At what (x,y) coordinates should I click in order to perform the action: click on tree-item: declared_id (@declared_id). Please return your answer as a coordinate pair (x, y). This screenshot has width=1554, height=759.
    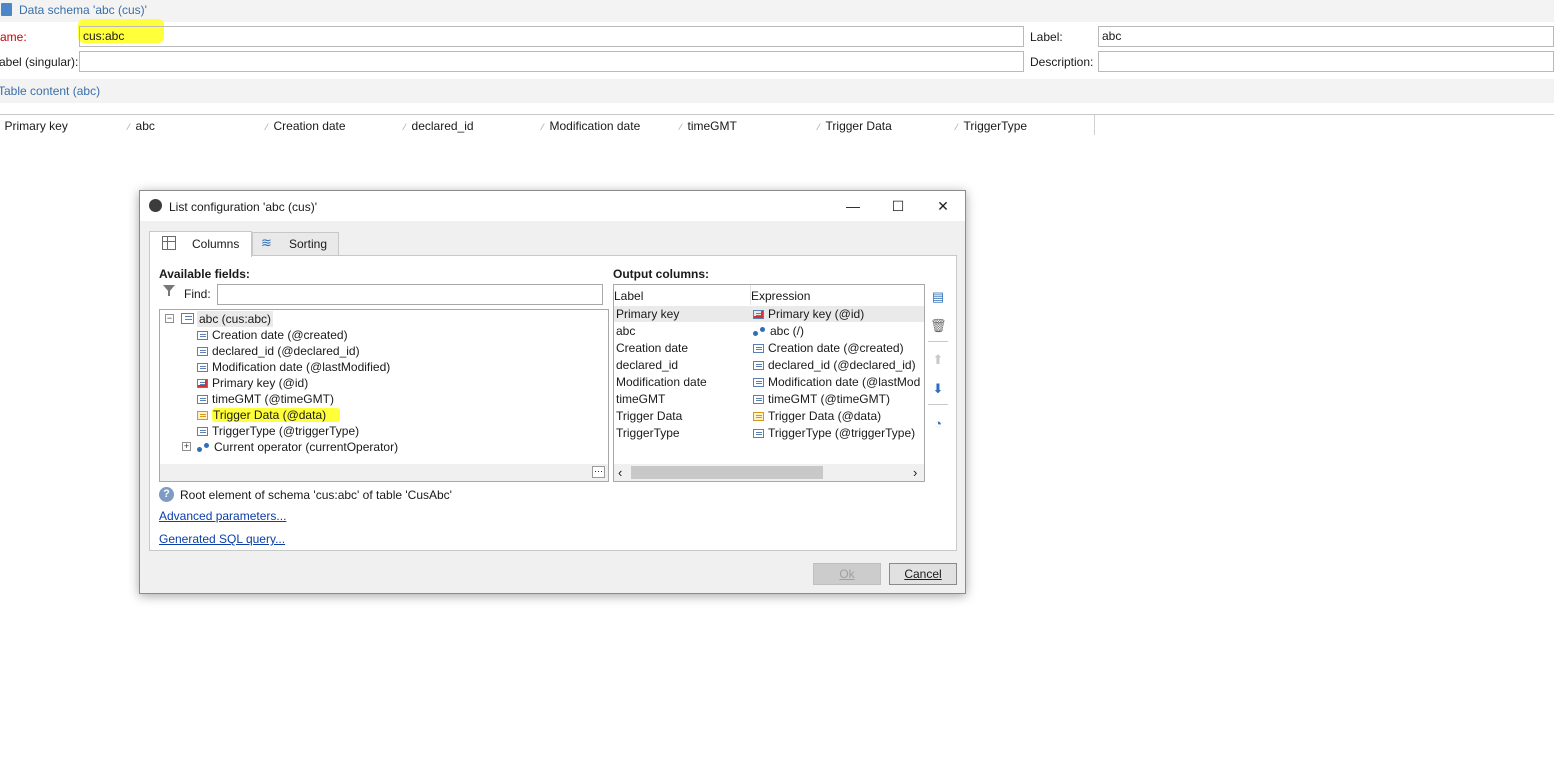
    Looking at the image, I should click on (278, 351).